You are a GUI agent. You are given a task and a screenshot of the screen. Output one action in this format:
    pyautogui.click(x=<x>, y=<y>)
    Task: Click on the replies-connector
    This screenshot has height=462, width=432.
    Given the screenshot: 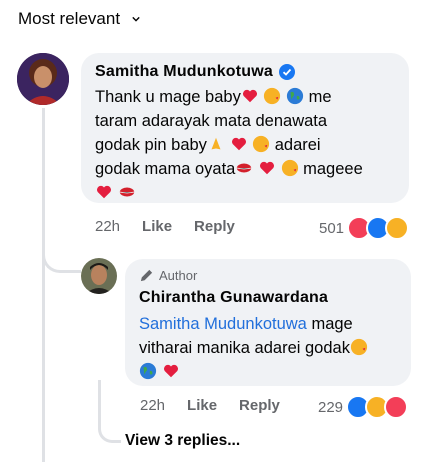 What is the action you would take?
    pyautogui.click(x=109, y=411)
    